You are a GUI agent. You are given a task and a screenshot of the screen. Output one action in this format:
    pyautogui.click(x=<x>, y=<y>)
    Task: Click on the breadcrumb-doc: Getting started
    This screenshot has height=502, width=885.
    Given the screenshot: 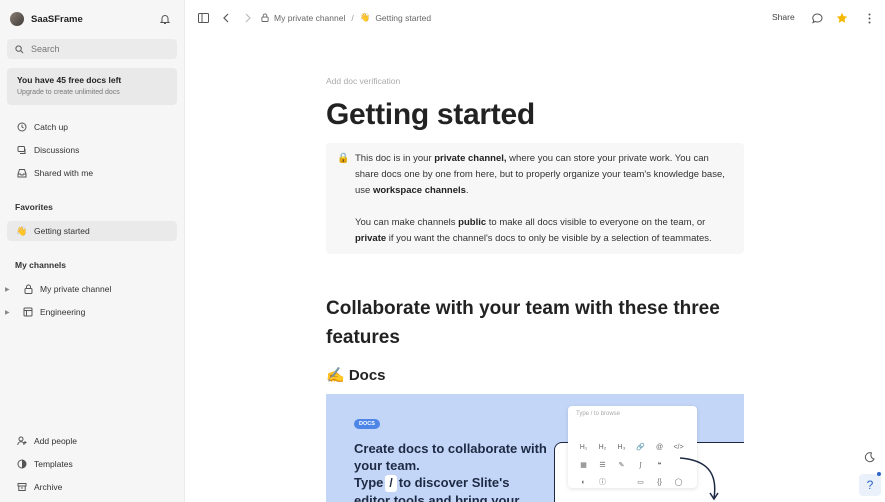 What is the action you would take?
    pyautogui.click(x=403, y=18)
    